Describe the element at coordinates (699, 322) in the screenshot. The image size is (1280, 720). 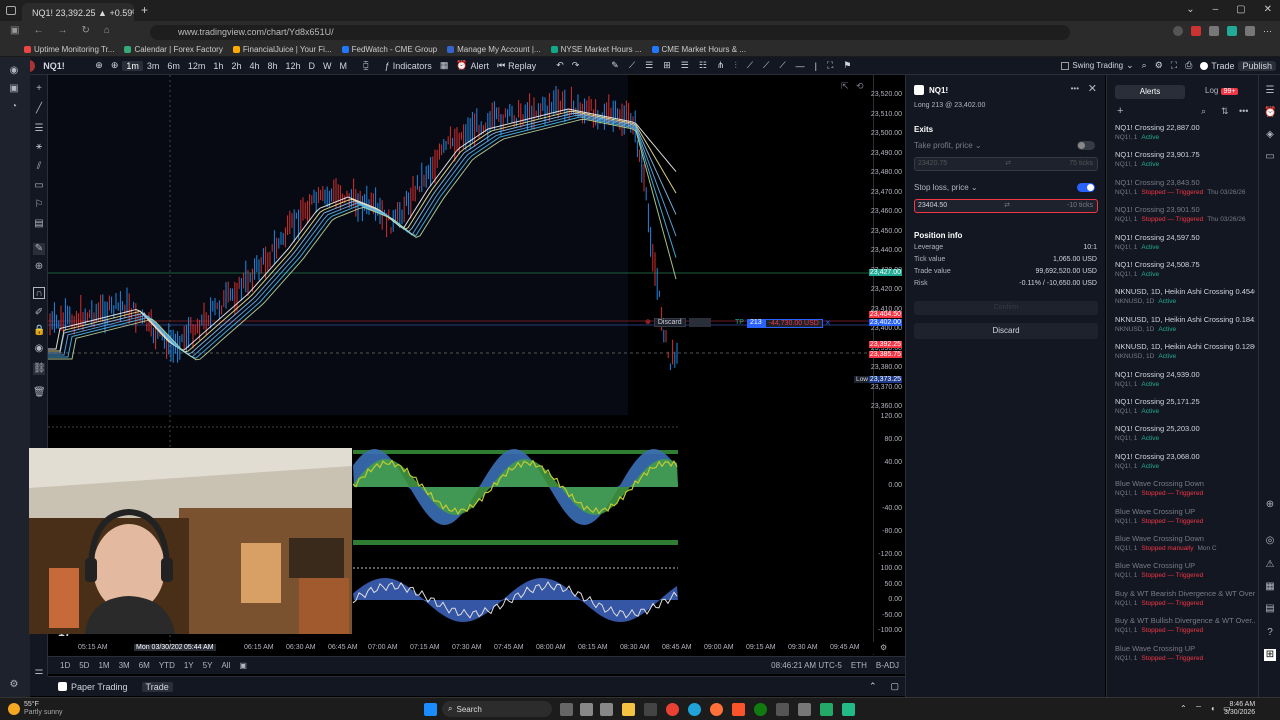
I see `confirm-order-button` at that location.